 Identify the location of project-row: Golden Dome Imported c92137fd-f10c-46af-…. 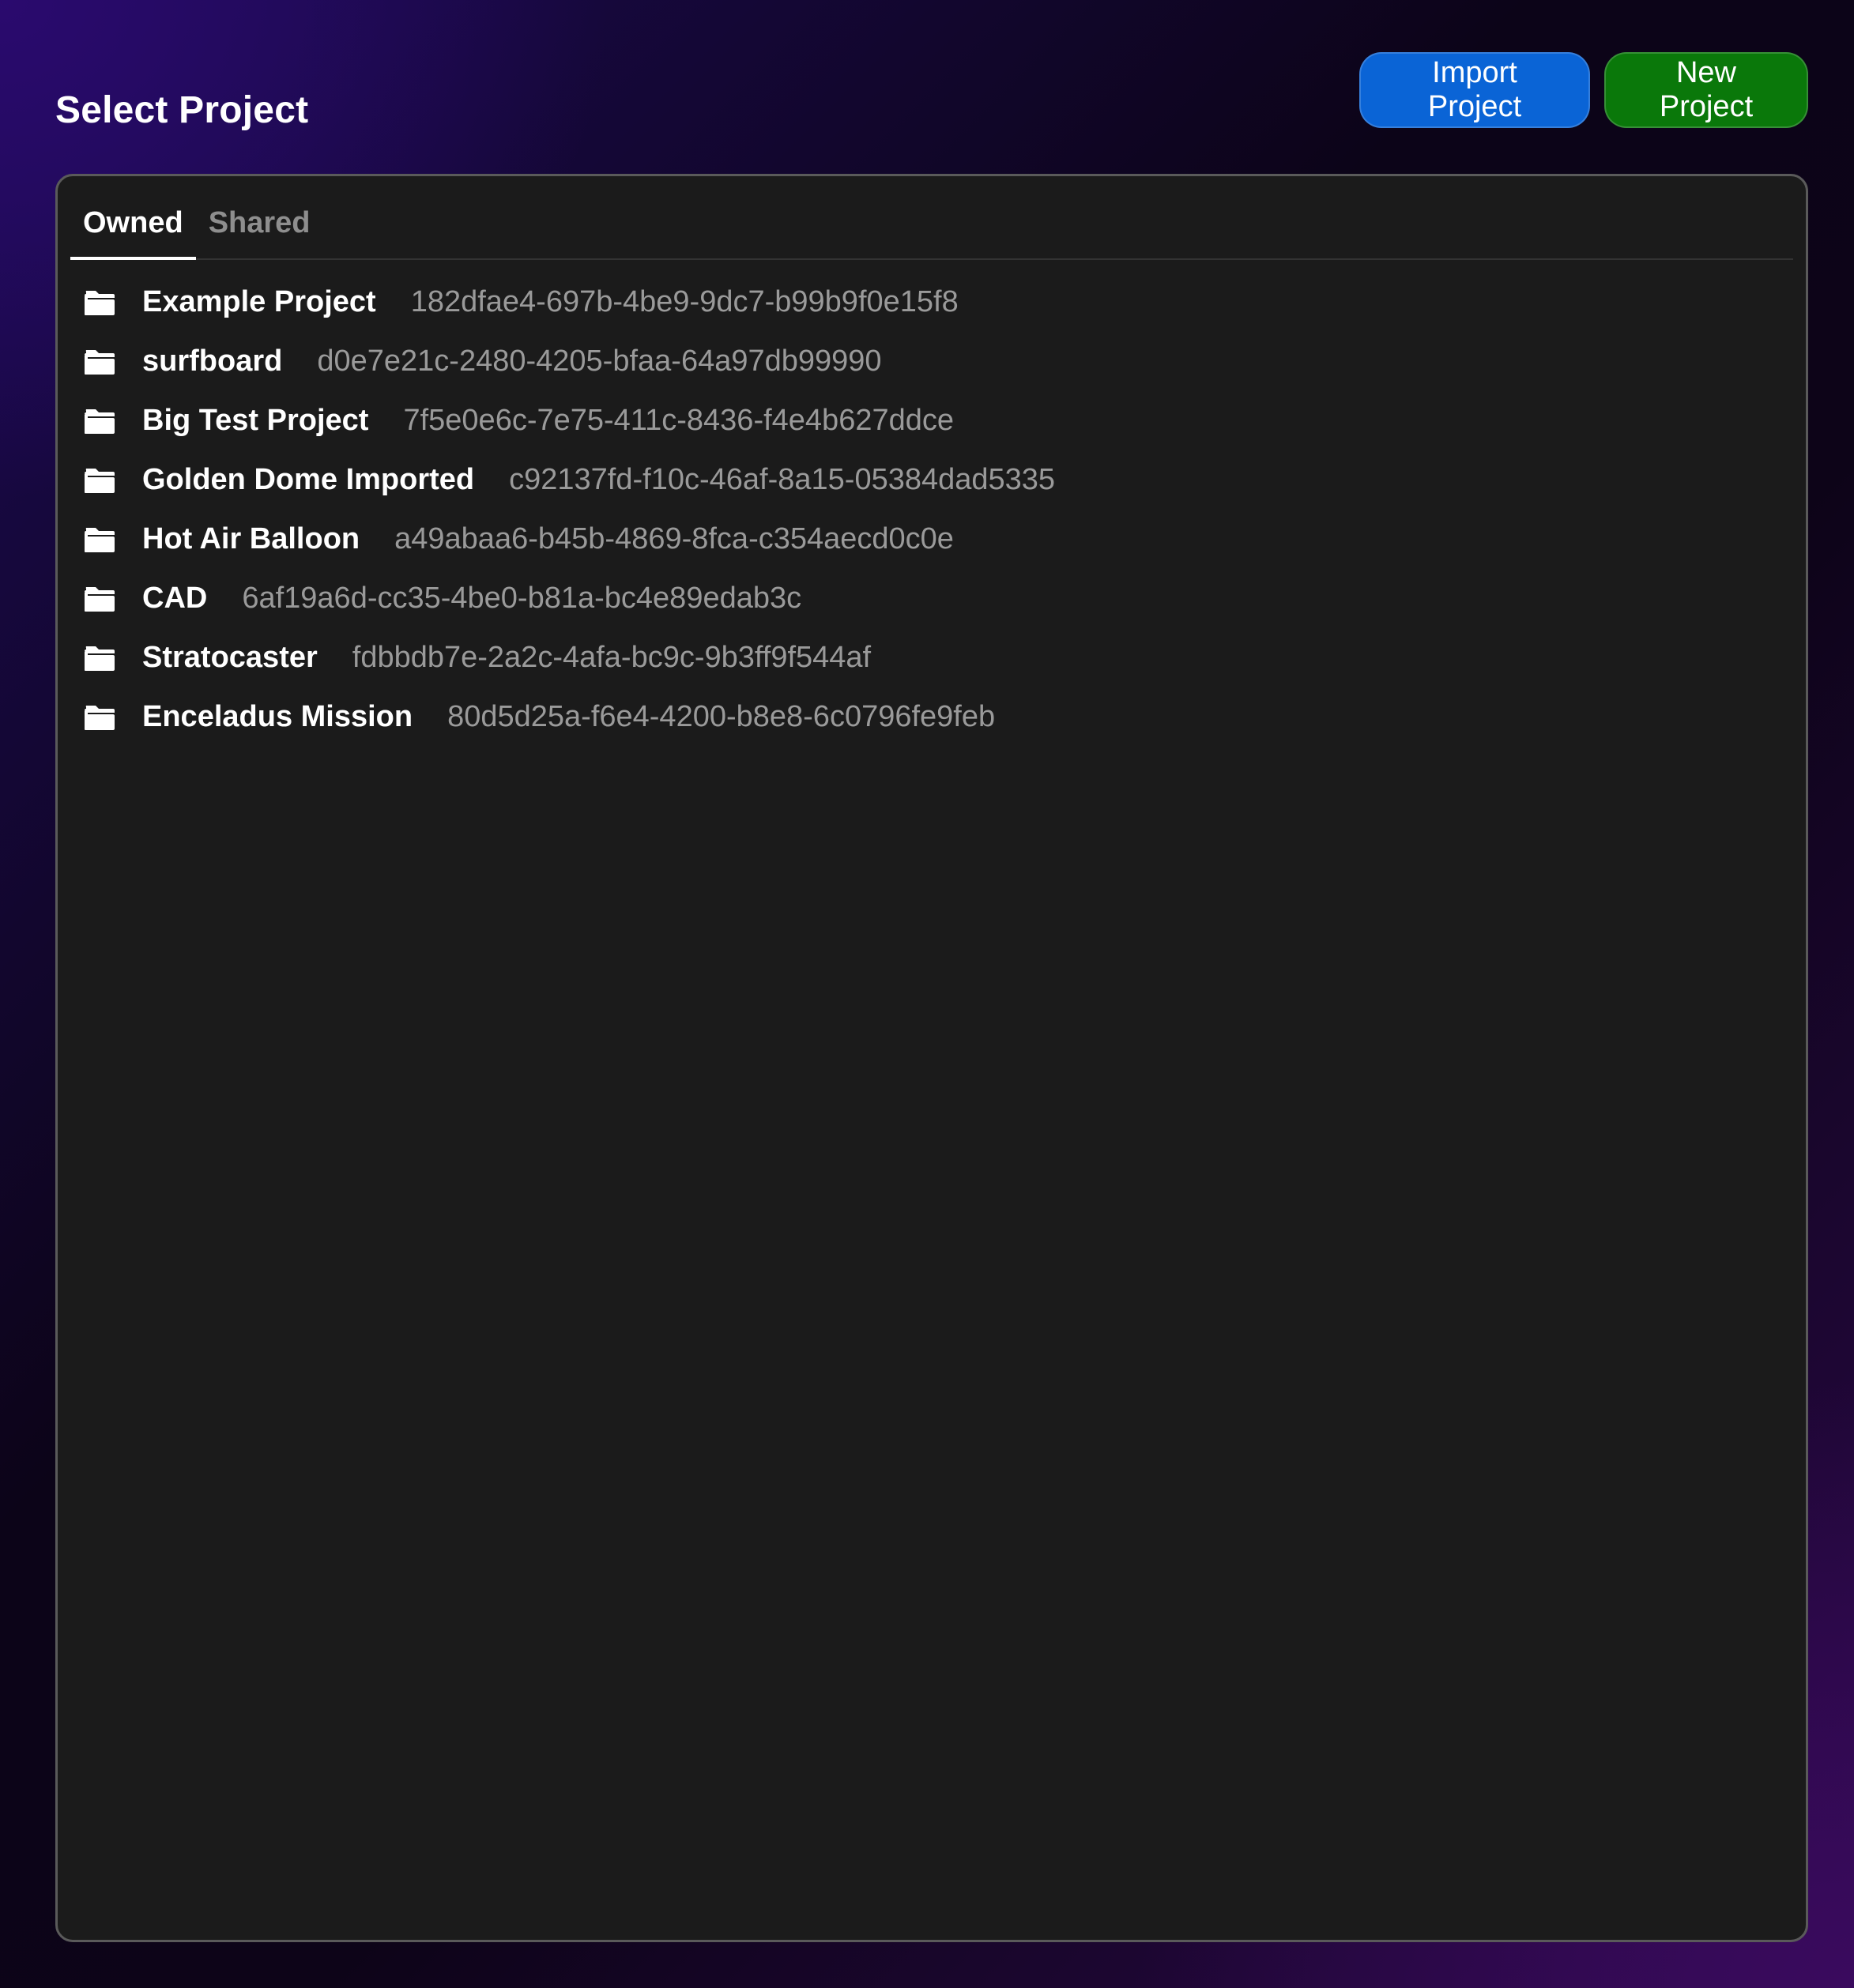
(932, 480).